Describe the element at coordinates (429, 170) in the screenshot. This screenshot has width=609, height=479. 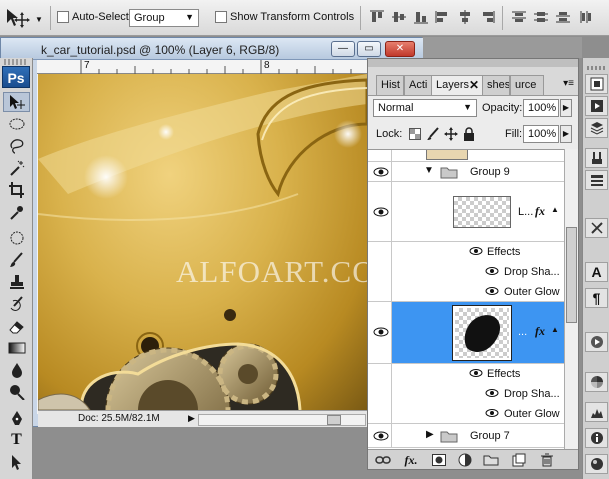
I see `expand-triangle-icon: ▼` at that location.